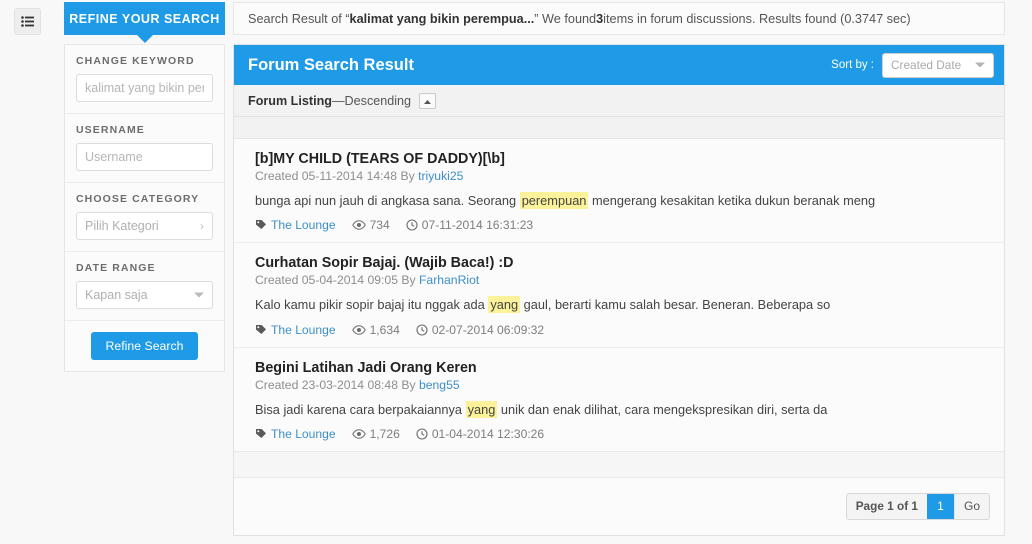  I want to click on sort-by-value: Created Date, so click(926, 65).